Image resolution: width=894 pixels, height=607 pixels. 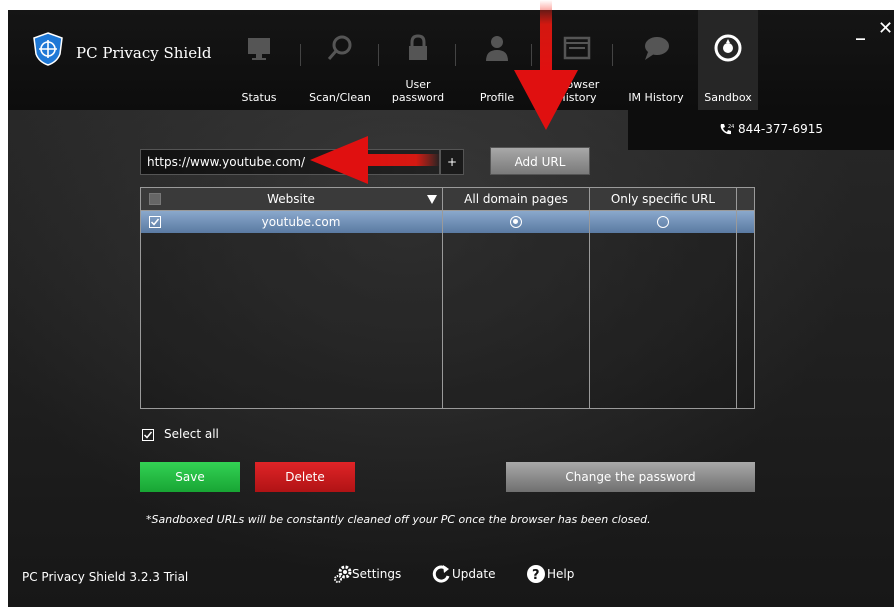 What do you see at coordinates (630, 477) in the screenshot?
I see `change-password-button: Change the password` at bounding box center [630, 477].